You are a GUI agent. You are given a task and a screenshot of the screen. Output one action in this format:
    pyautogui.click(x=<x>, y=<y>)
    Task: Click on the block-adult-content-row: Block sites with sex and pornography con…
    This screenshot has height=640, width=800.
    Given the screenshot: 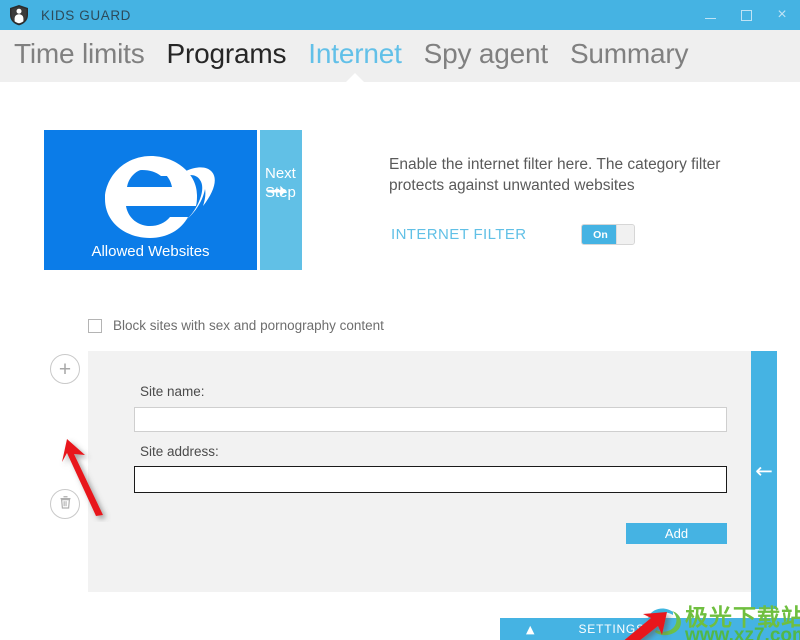 What is the action you would take?
    pyautogui.click(x=236, y=325)
    